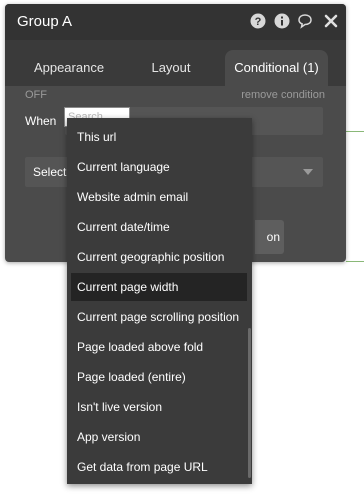 The width and height of the screenshot is (364, 500). Describe the element at coordinates (69, 68) in the screenshot. I see `tab-appearance: Appearance` at that location.